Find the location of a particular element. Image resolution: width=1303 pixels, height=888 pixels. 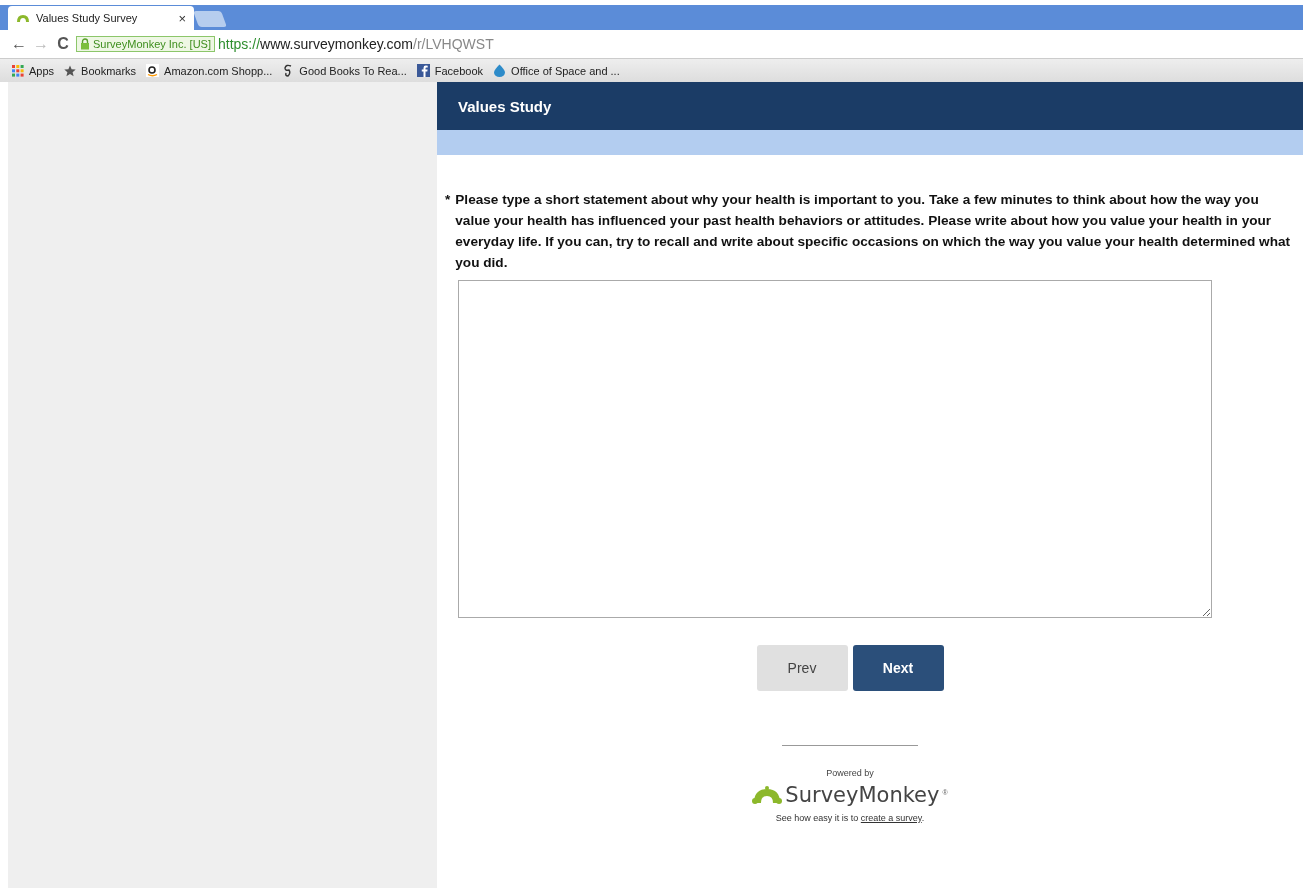

bookmark-label: Bookmarks is located at coordinates (109, 70).